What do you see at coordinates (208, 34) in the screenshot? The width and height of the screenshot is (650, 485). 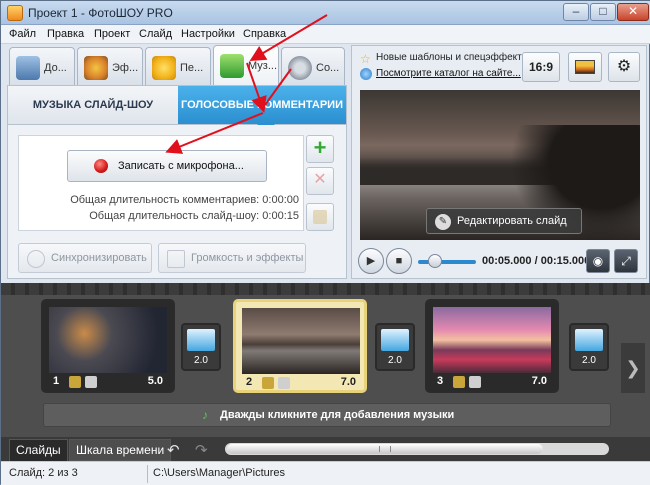 I see `menu-settings: Настройки` at bounding box center [208, 34].